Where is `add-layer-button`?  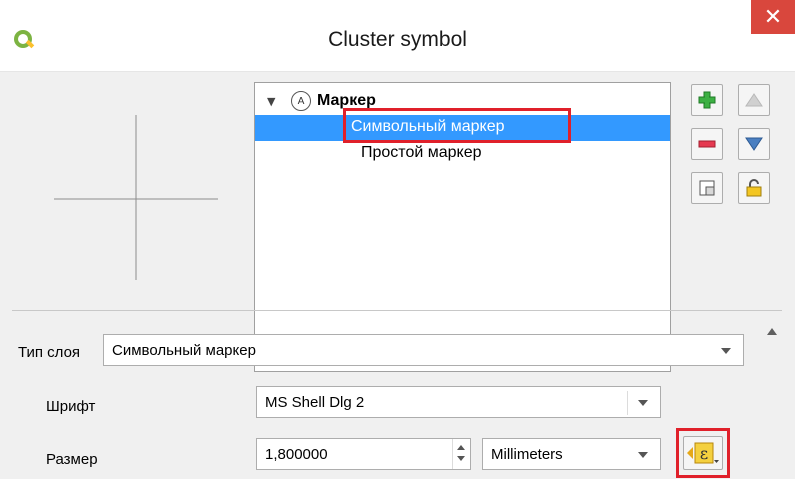
add-layer-button is located at coordinates (707, 100).